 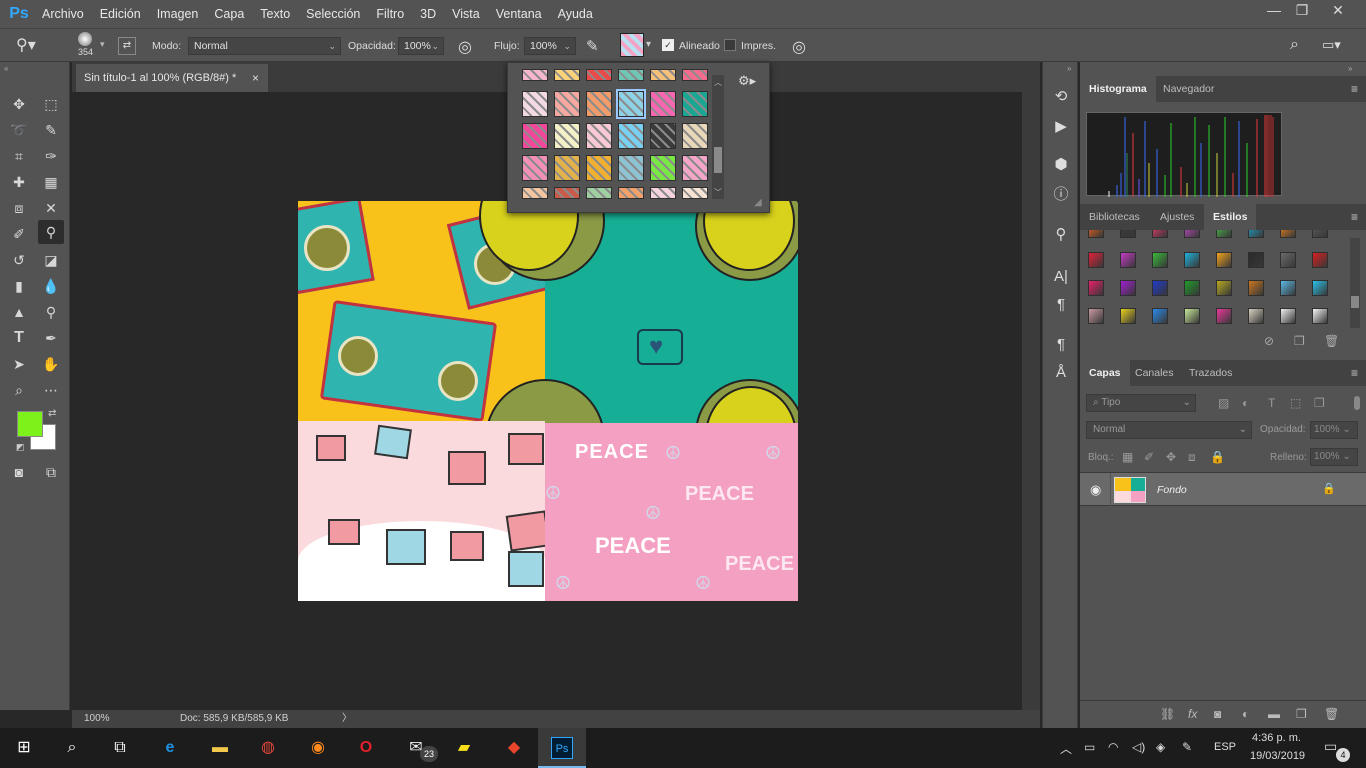 What do you see at coordinates (19, 104) in the screenshot?
I see `move-tool-icon: ✥` at bounding box center [19, 104].